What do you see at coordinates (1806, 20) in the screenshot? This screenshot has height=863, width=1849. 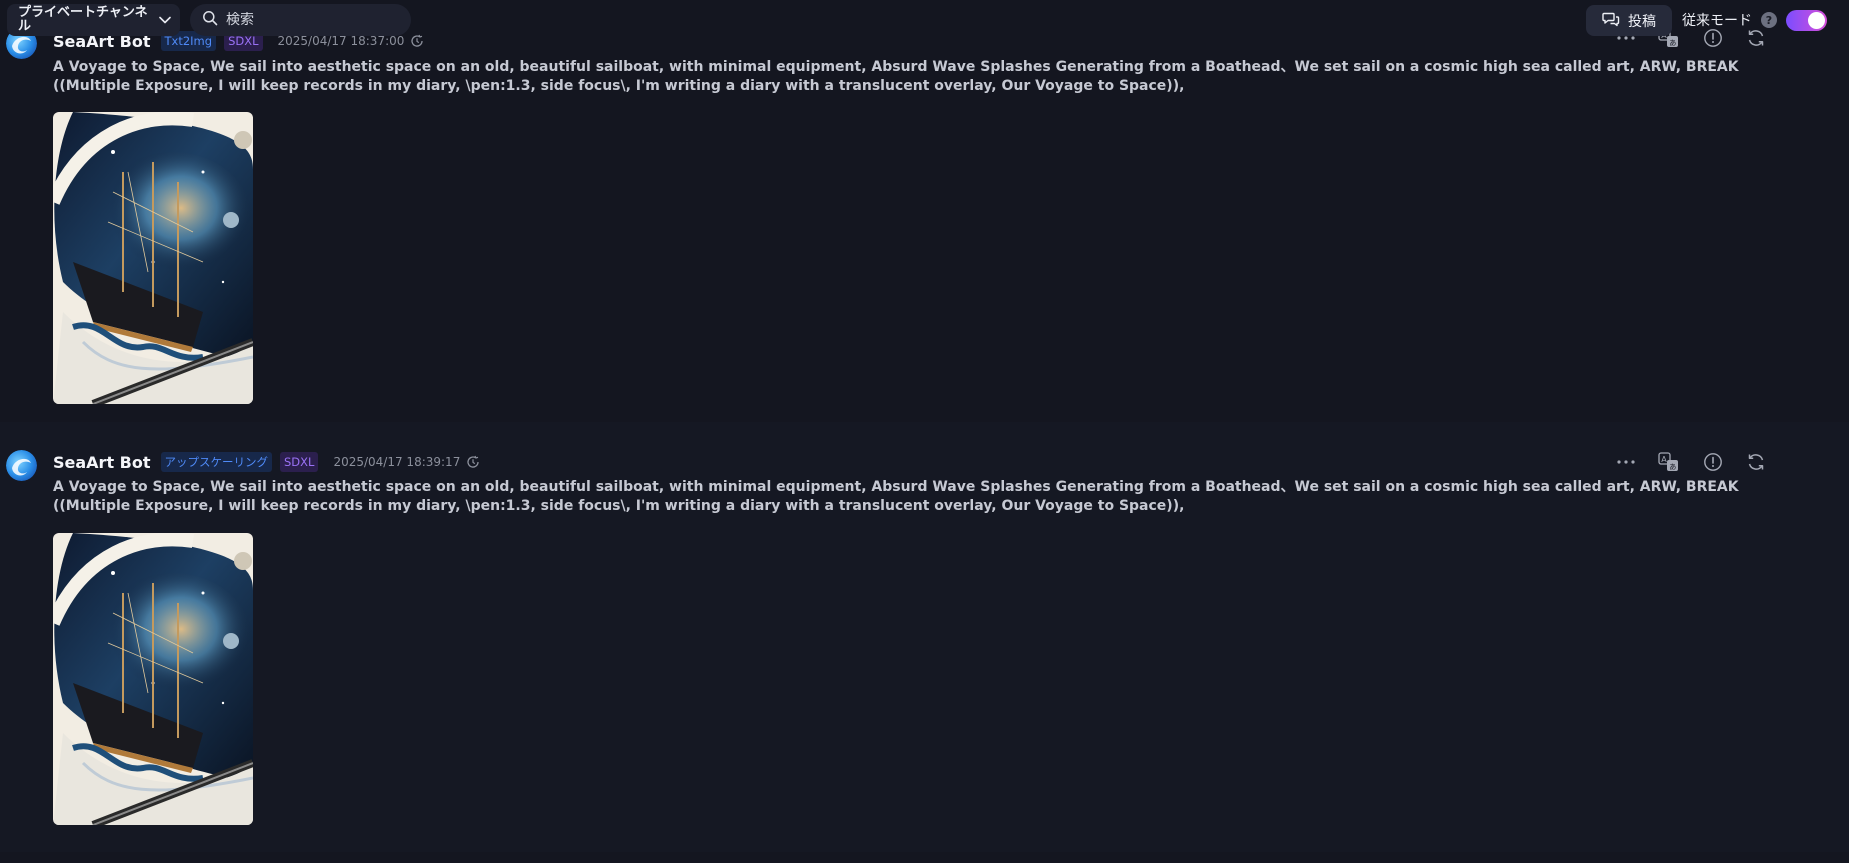 I see `legacy-mode-toggle` at bounding box center [1806, 20].